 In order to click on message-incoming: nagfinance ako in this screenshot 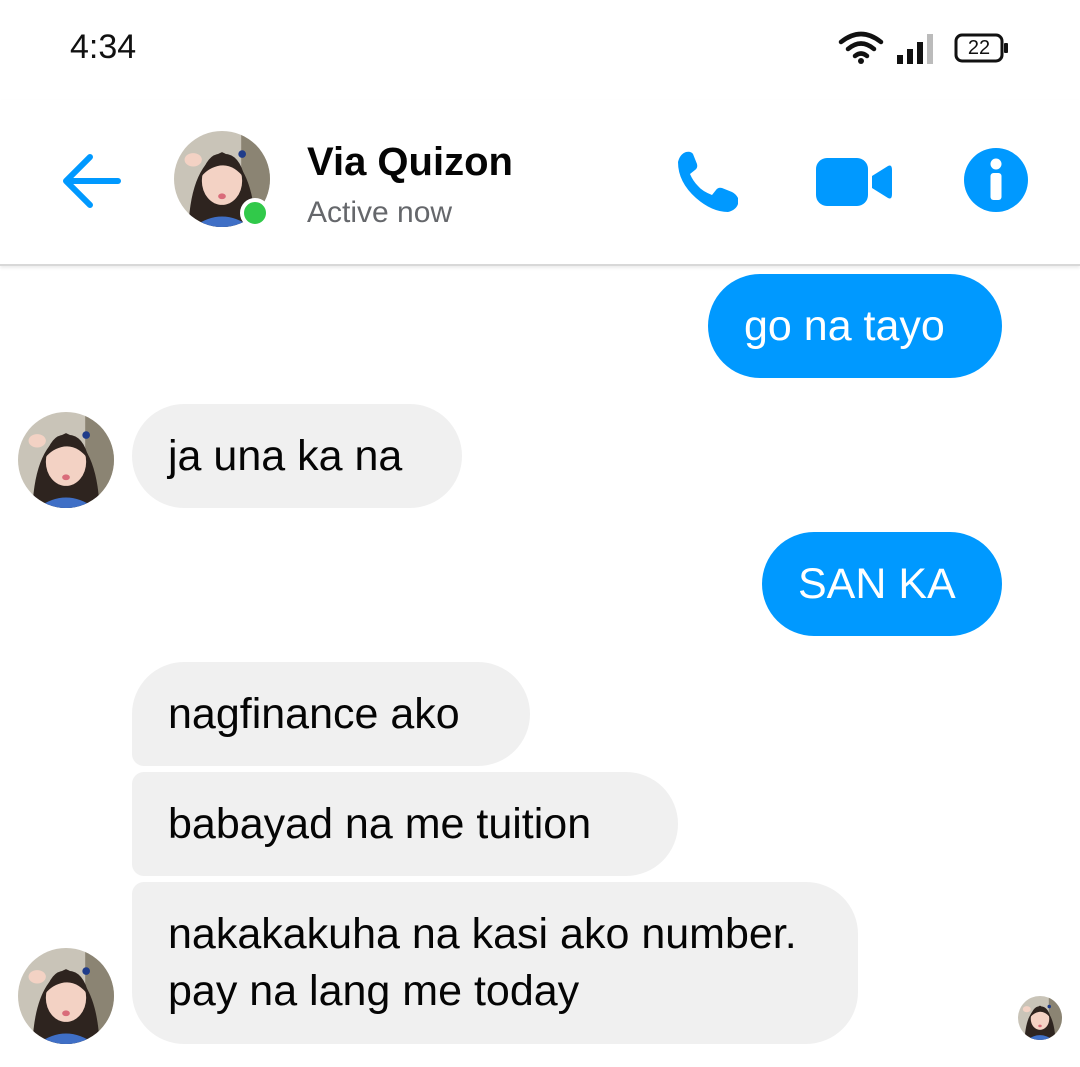, I will do `click(331, 714)`.